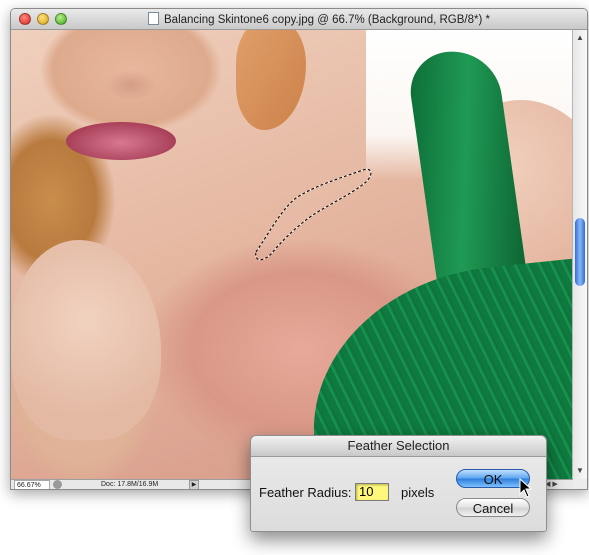 This screenshot has height=555, width=589. Describe the element at coordinates (43, 19) in the screenshot. I see `minimize-button` at that location.